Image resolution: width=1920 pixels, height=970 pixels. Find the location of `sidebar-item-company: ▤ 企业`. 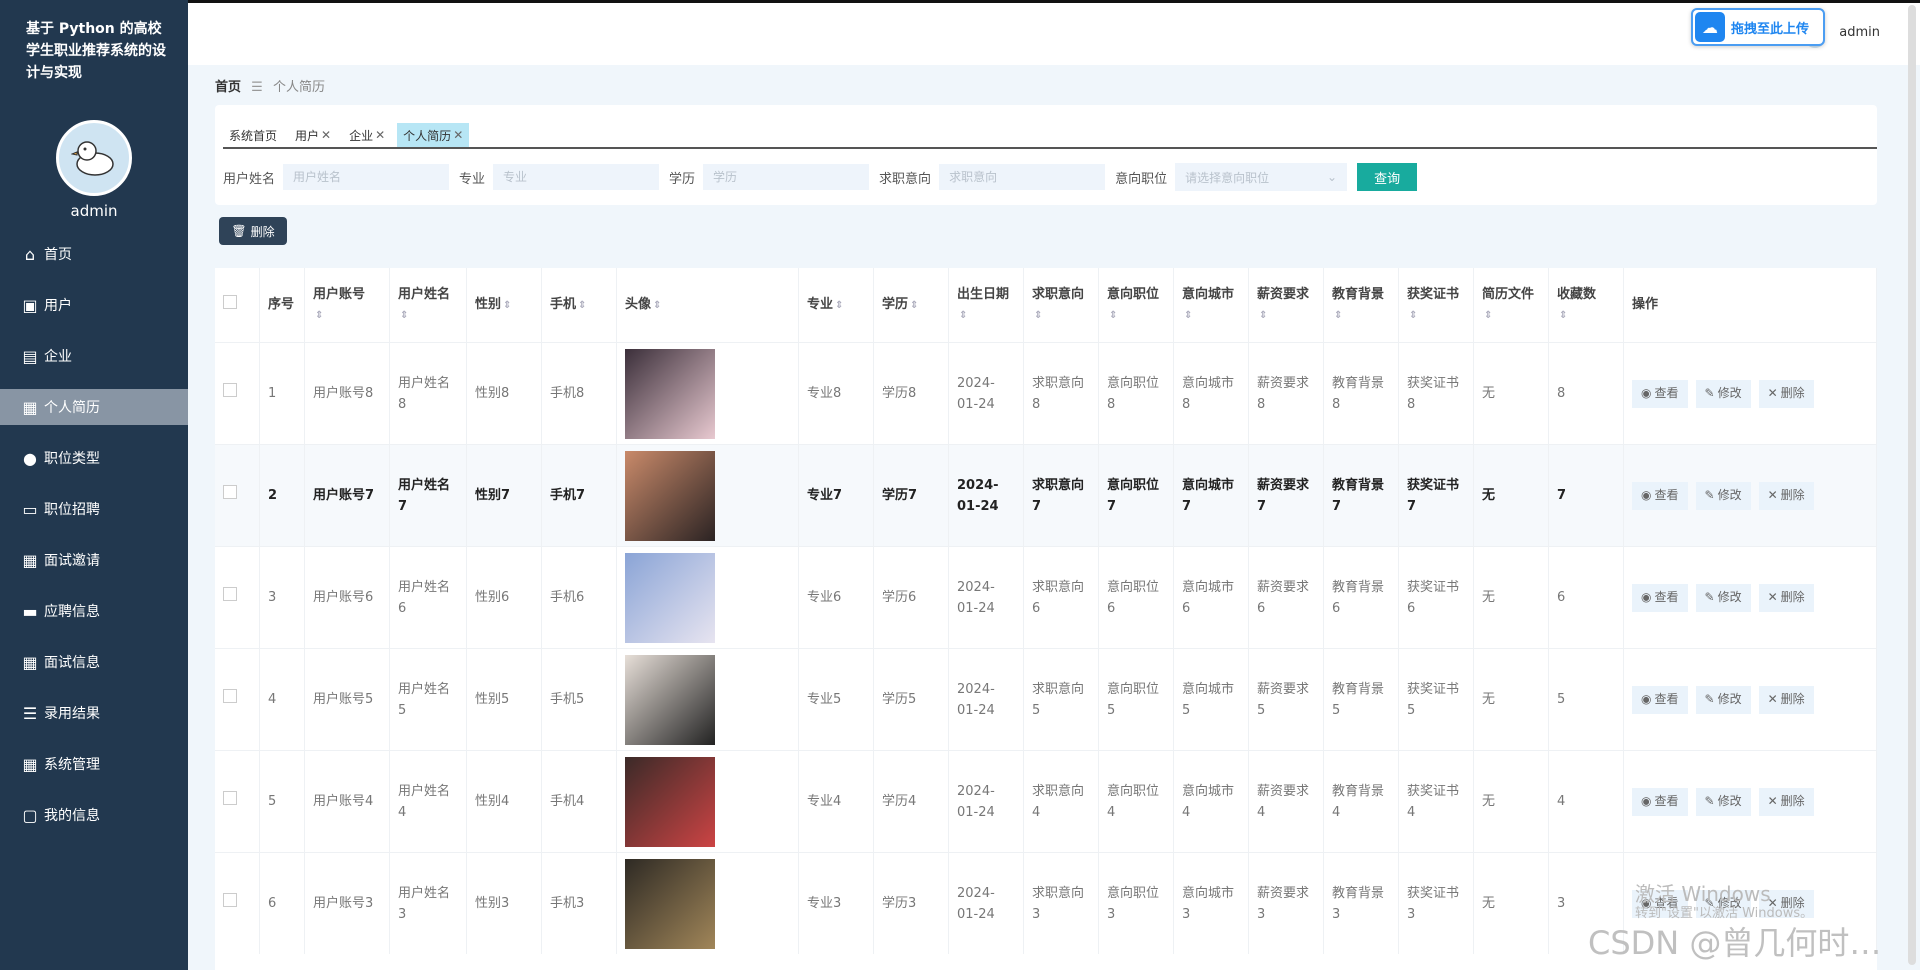

sidebar-item-company: ▤ 企业 is located at coordinates (94, 356).